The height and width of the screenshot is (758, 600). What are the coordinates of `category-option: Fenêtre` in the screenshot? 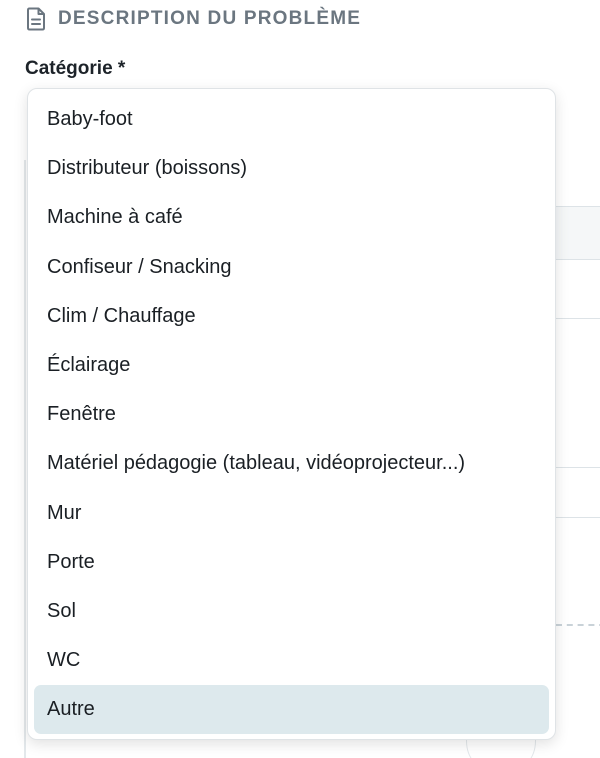 It's located at (291, 414).